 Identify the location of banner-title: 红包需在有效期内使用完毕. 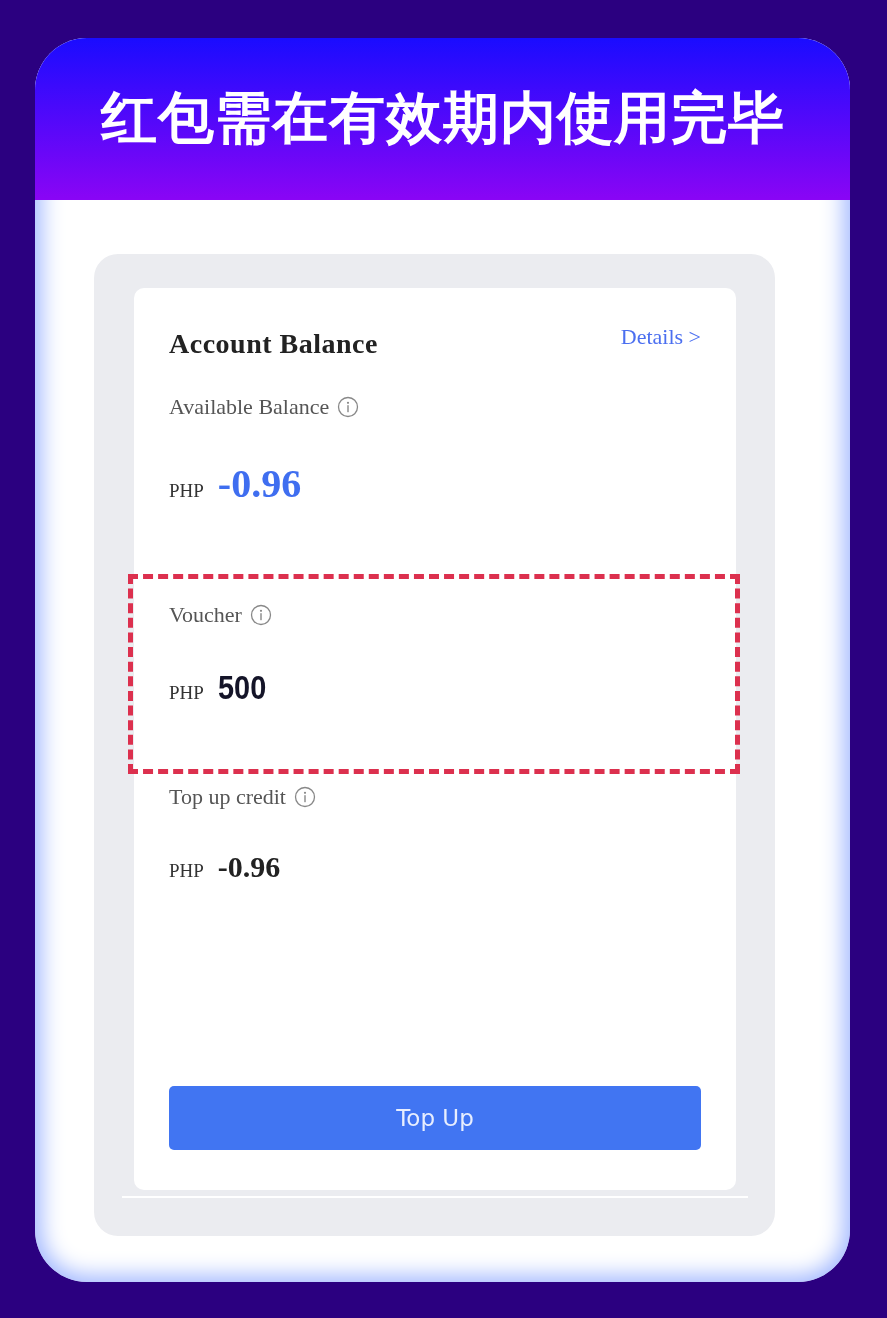
(442, 118).